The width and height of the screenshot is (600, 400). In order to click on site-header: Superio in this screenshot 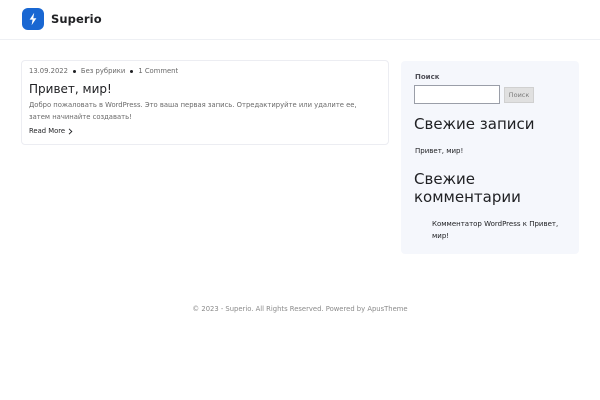, I will do `click(300, 20)`.